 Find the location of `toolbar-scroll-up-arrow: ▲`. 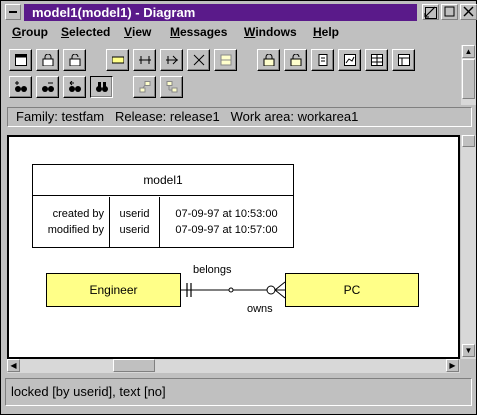

toolbar-scroll-up-arrow: ▲ is located at coordinates (468, 51).